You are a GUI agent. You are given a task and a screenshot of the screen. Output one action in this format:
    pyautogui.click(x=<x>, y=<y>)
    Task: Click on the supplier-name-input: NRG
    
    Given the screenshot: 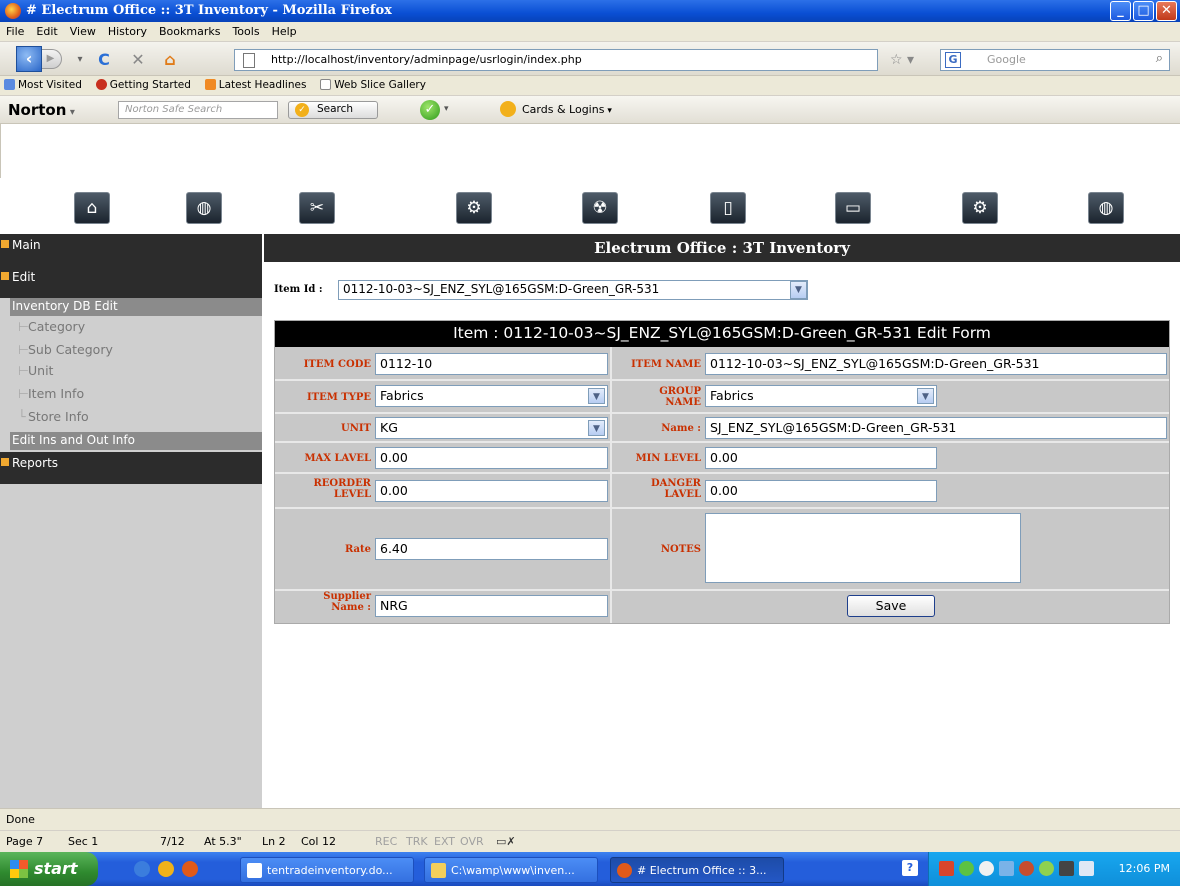 What is the action you would take?
    pyautogui.click(x=491, y=606)
    